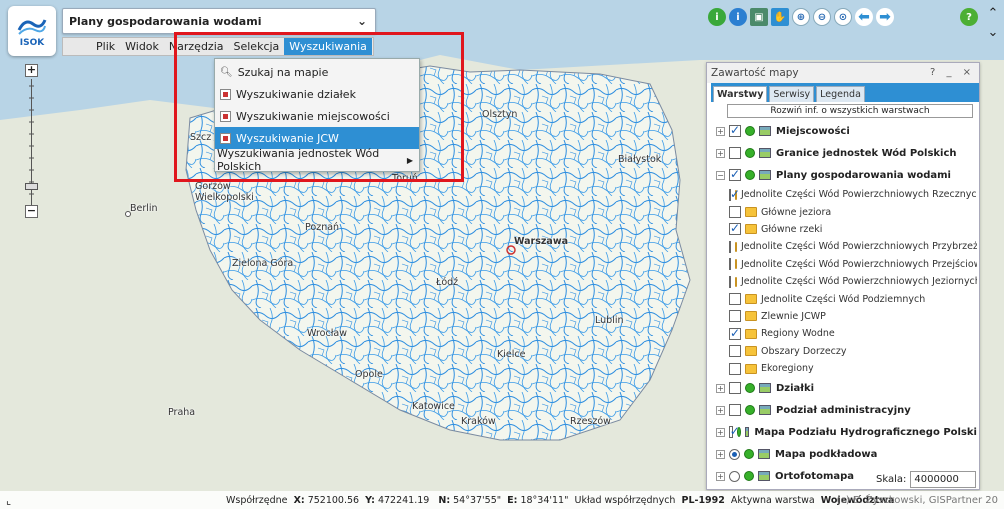 This screenshot has height=509, width=1004. I want to click on layer-row: Główne rzeki, so click(842, 229).